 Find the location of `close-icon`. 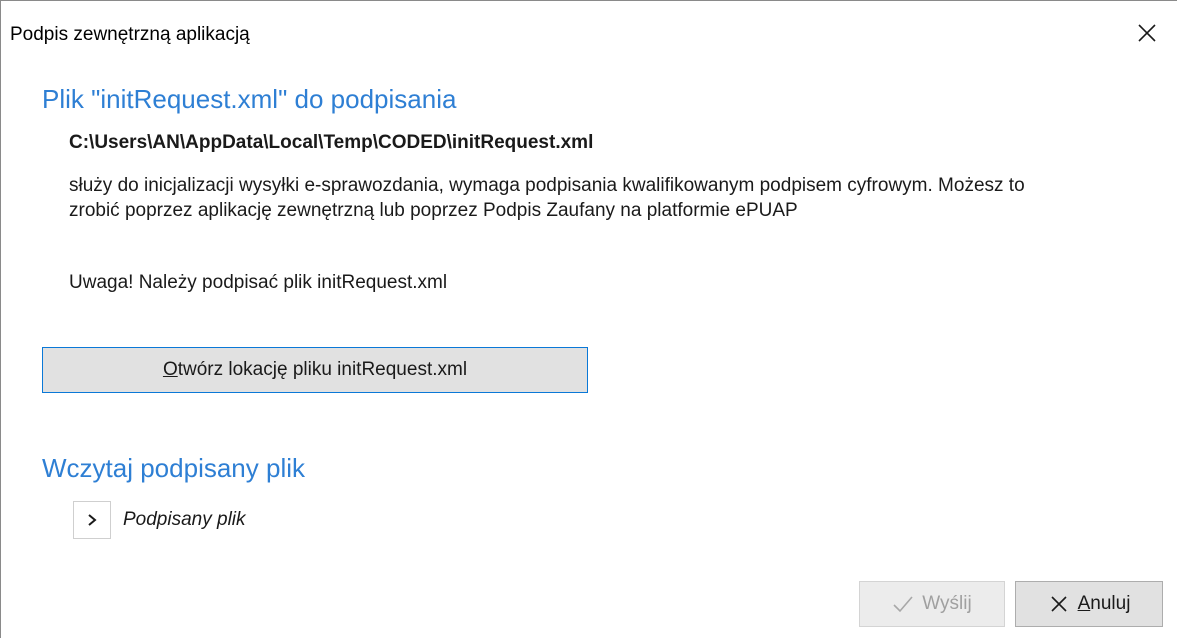

close-icon is located at coordinates (1147, 33).